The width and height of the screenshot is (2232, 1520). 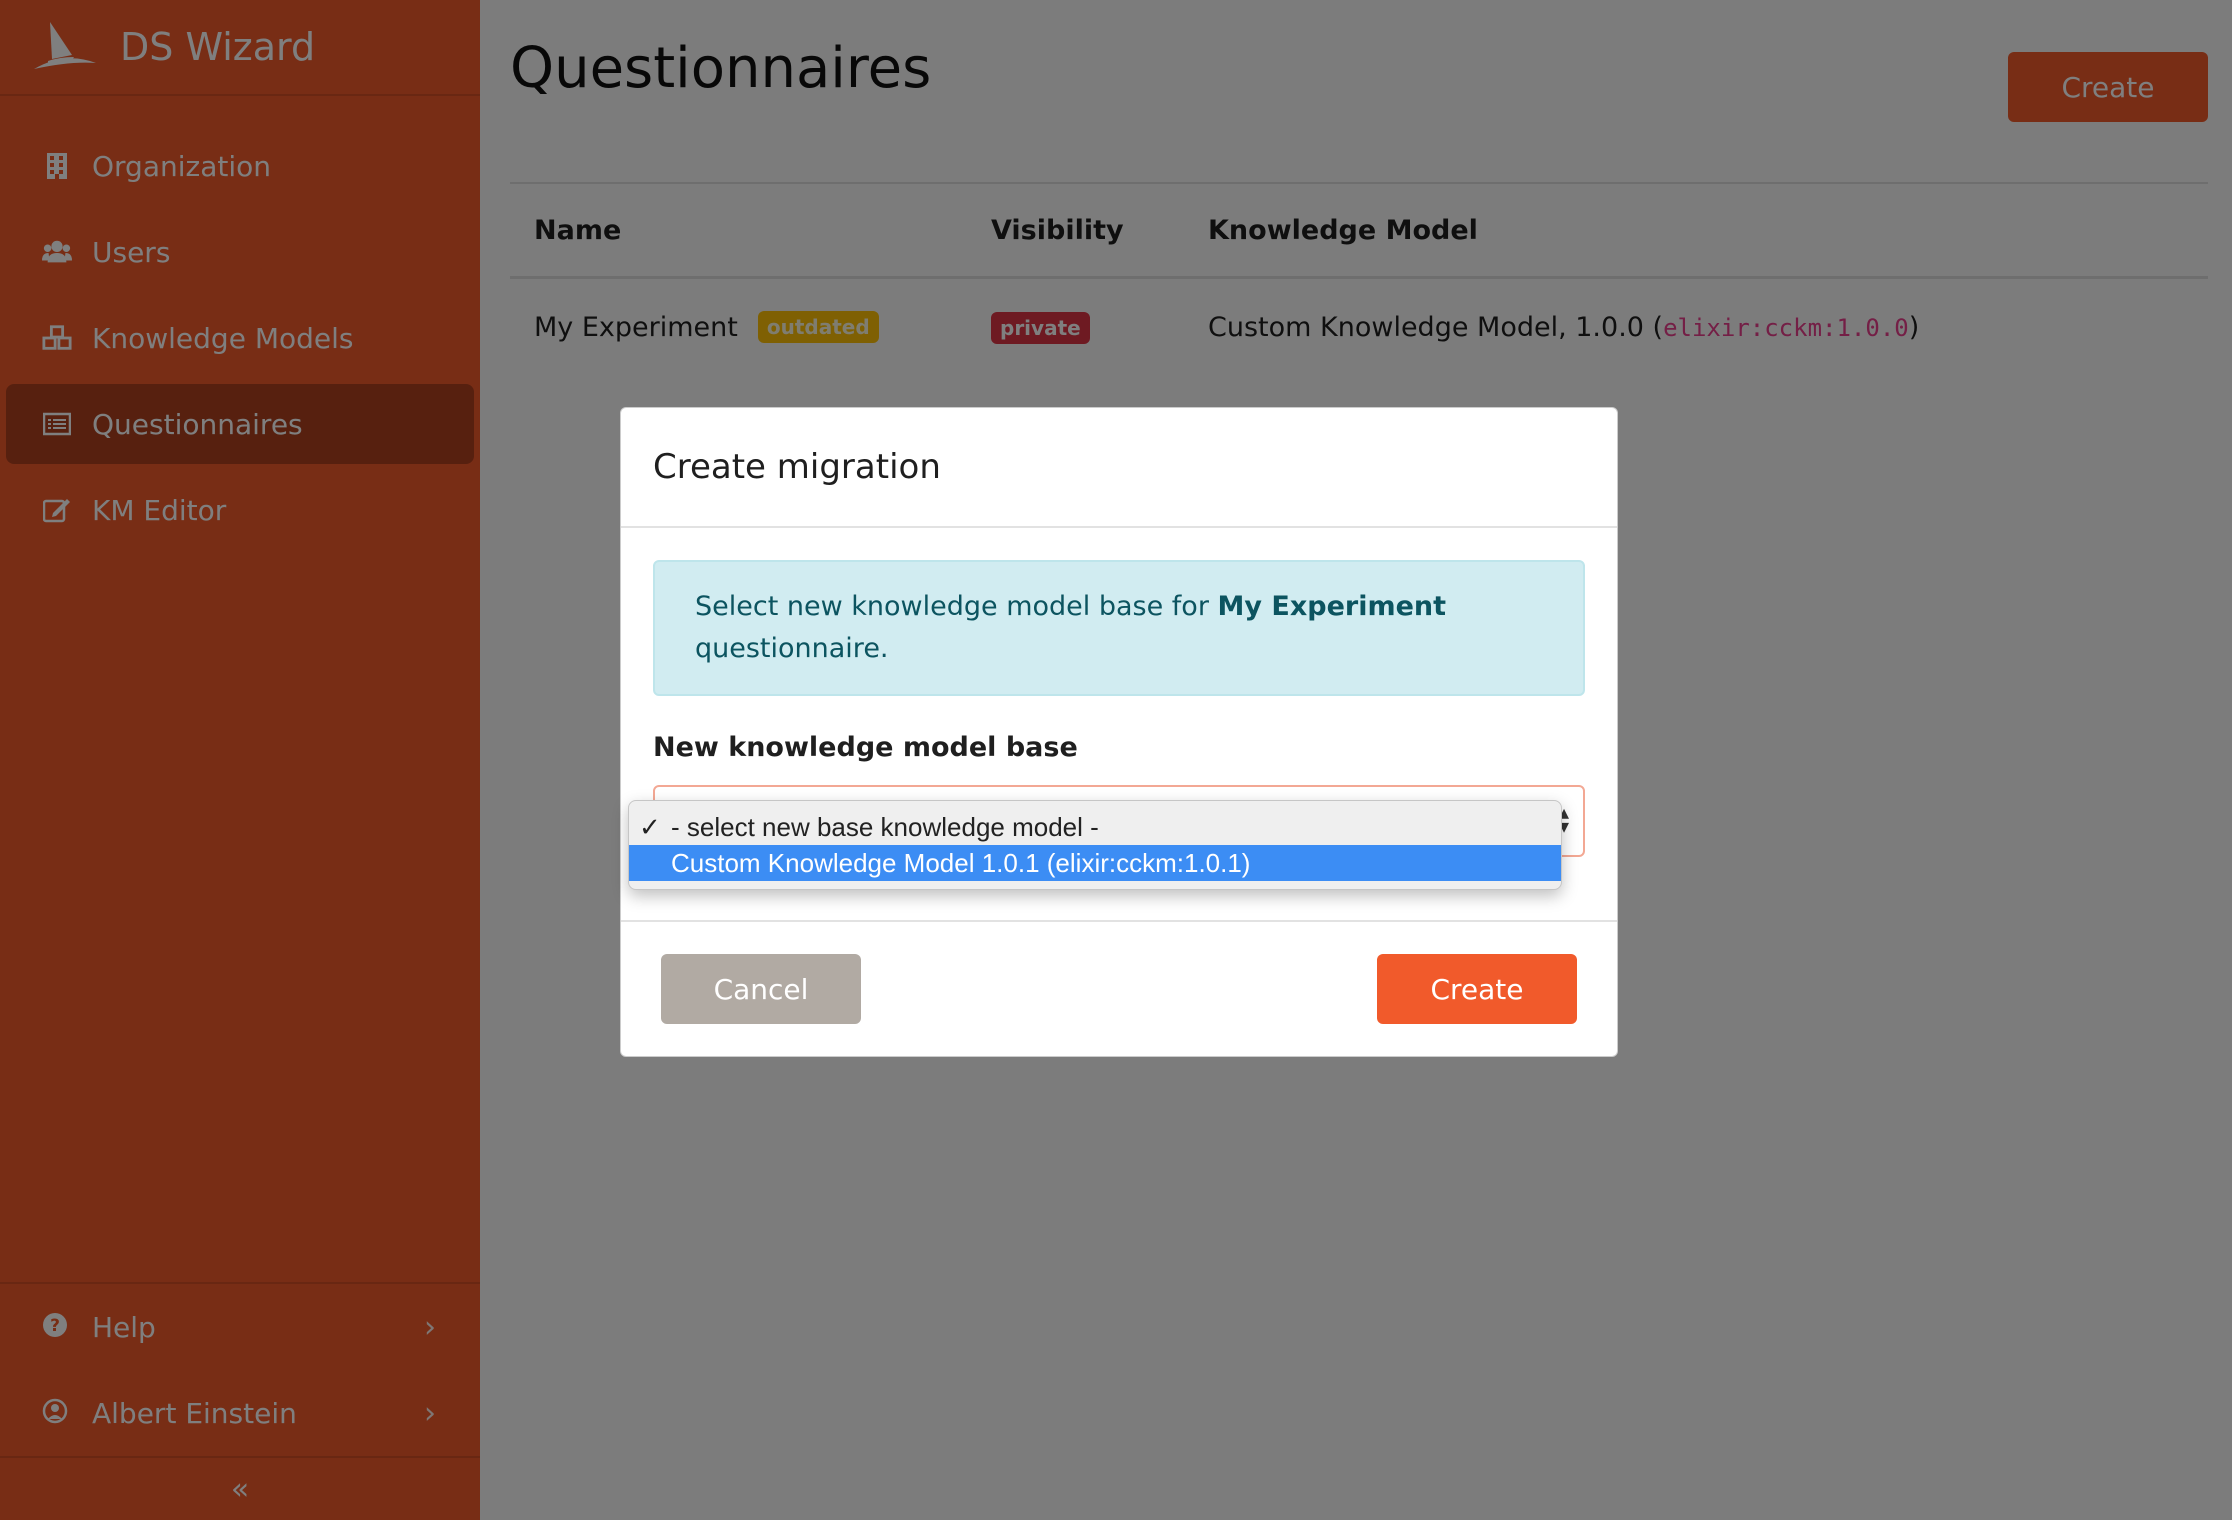 What do you see at coordinates (792, 648) in the screenshot?
I see `alert-text-suffix: questionnaire.` at bounding box center [792, 648].